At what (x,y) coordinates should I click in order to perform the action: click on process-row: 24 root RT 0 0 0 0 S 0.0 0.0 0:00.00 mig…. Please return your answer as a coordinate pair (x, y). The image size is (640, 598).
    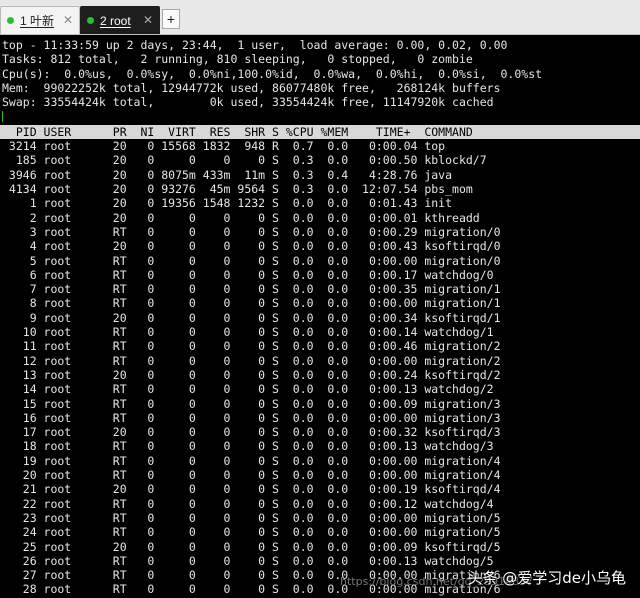
    Looking at the image, I should click on (251, 532).